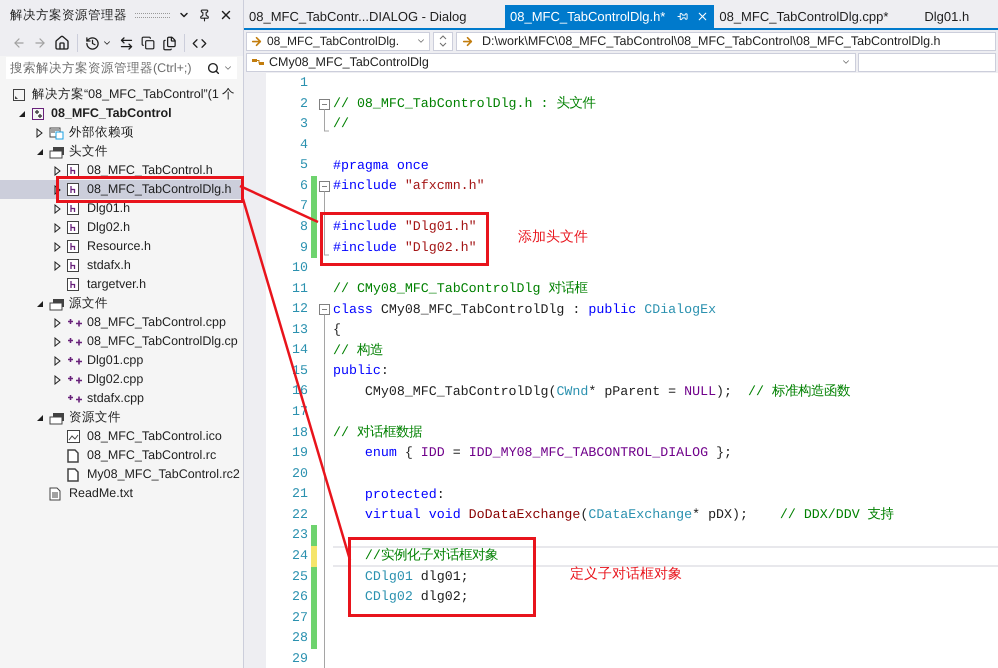 The width and height of the screenshot is (998, 668). I want to click on document-tab: Dlg01.h, so click(946, 16).